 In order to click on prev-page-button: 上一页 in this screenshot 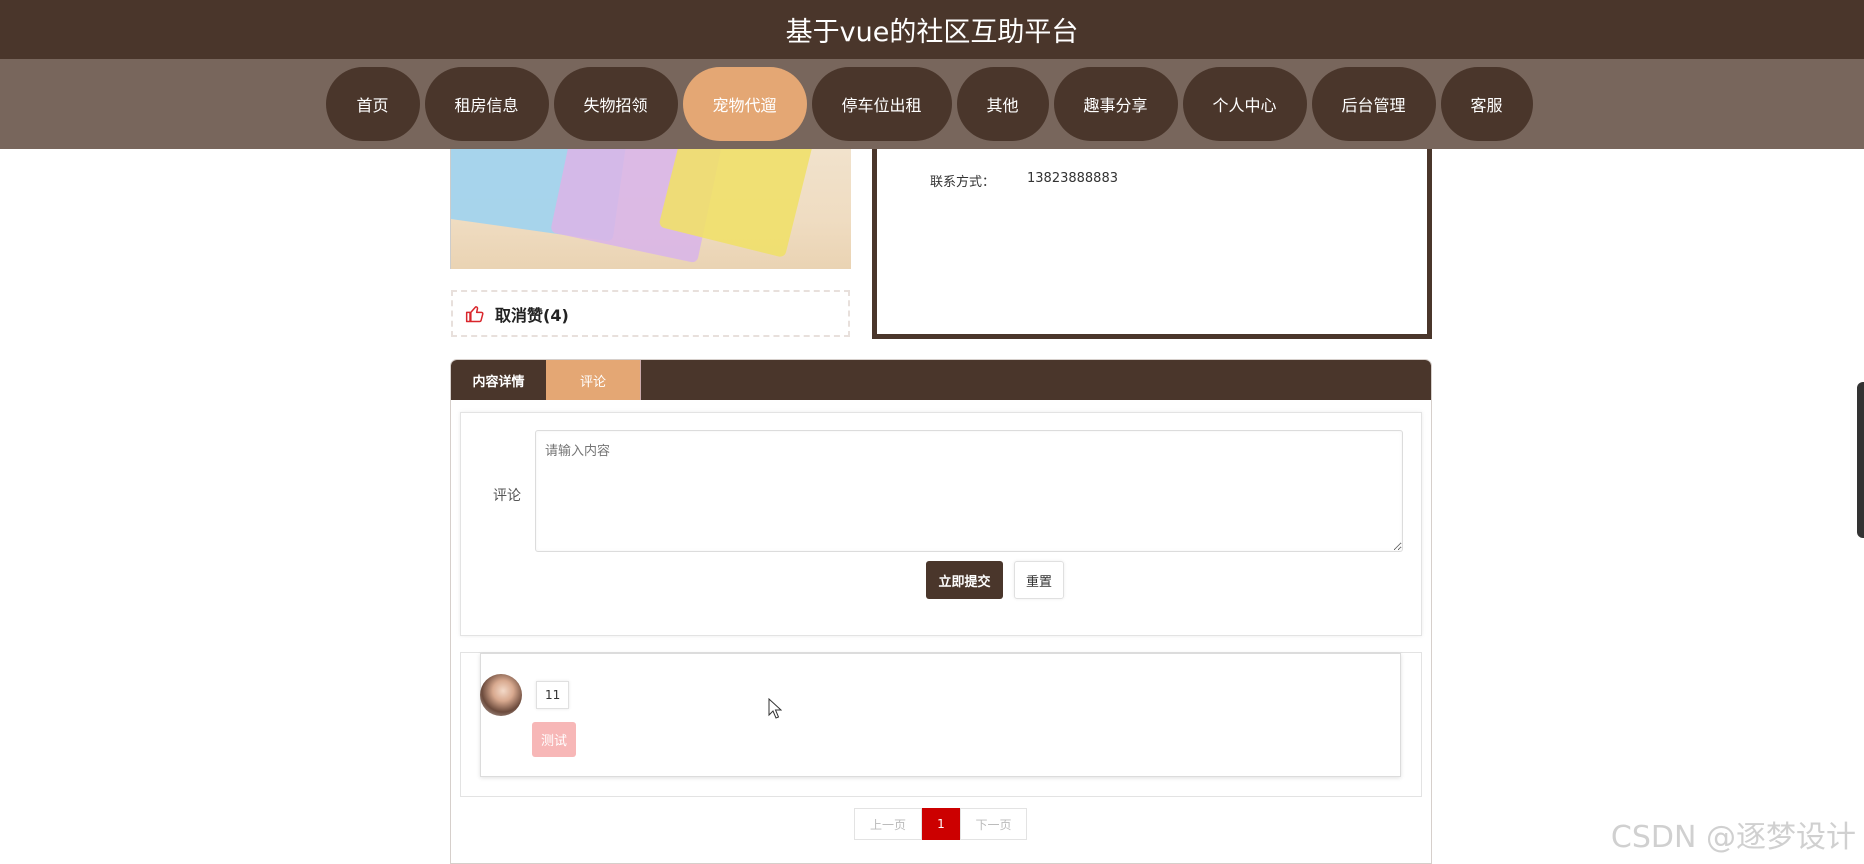, I will do `click(888, 824)`.